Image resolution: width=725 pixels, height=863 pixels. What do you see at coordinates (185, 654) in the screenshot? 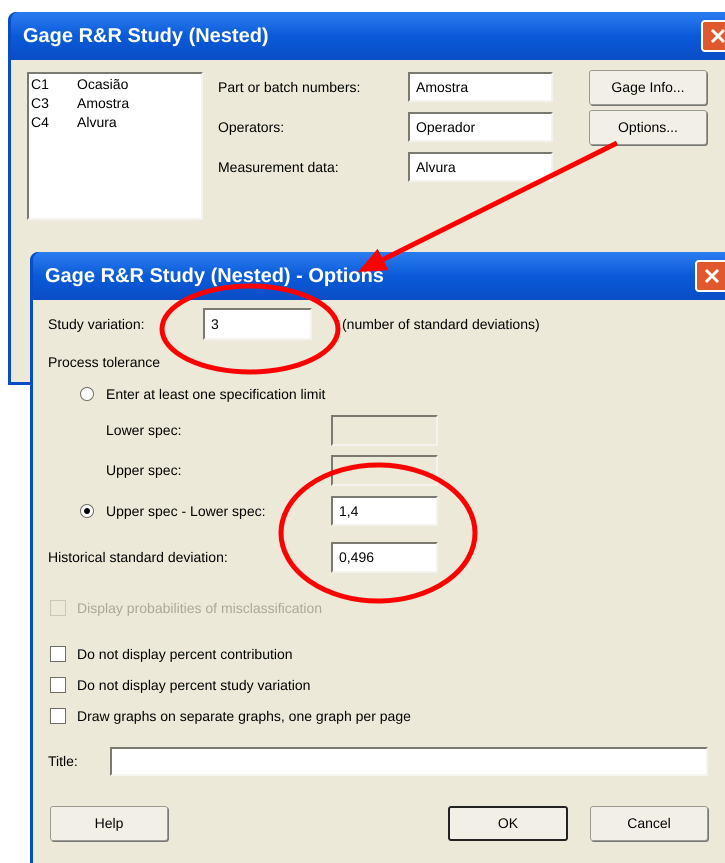
I see `checkbox-label: Do not display percent contribution` at bounding box center [185, 654].